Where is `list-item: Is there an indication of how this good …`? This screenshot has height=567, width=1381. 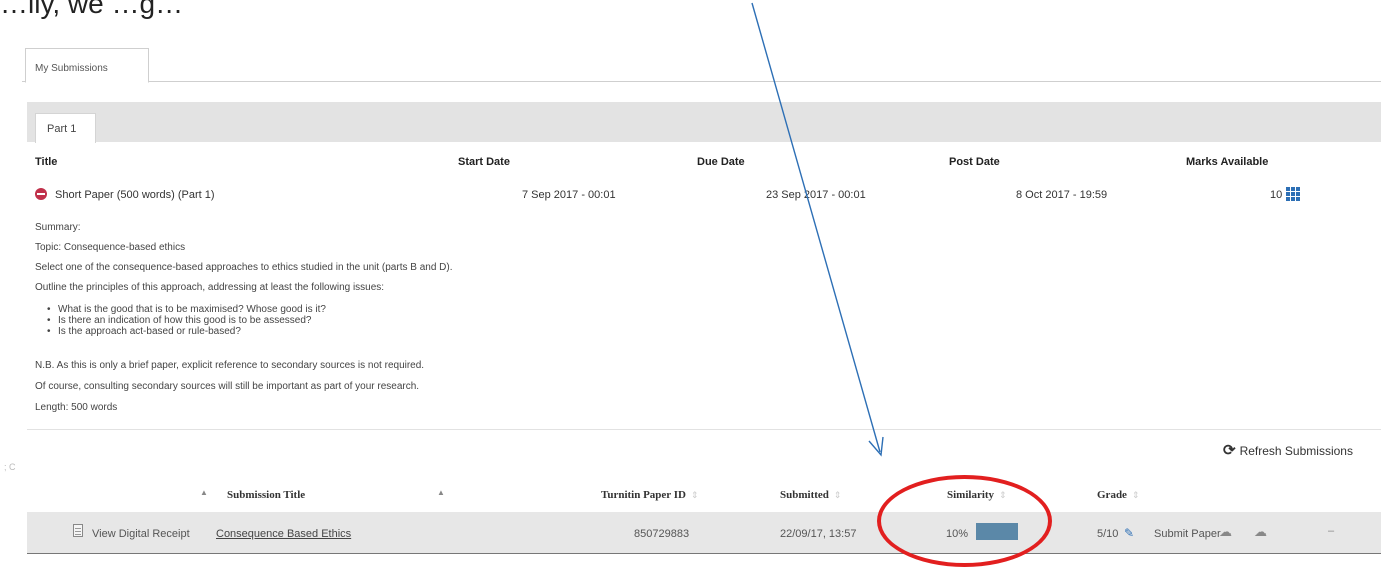
list-item: Is there an indication of how this good … is located at coordinates (186, 320).